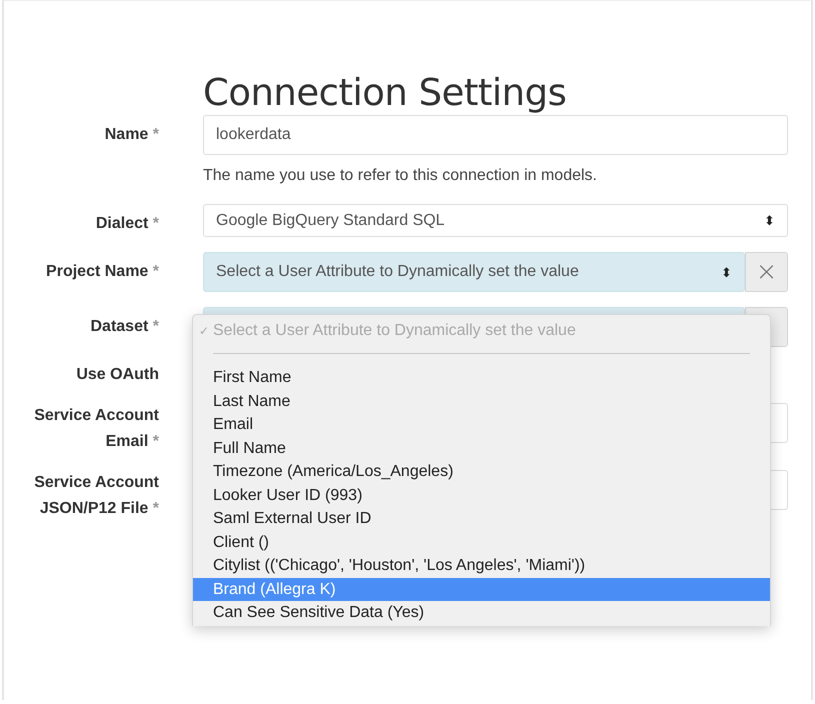 This screenshot has width=815, height=704. I want to click on field-label: Project Name *, so click(102, 272).